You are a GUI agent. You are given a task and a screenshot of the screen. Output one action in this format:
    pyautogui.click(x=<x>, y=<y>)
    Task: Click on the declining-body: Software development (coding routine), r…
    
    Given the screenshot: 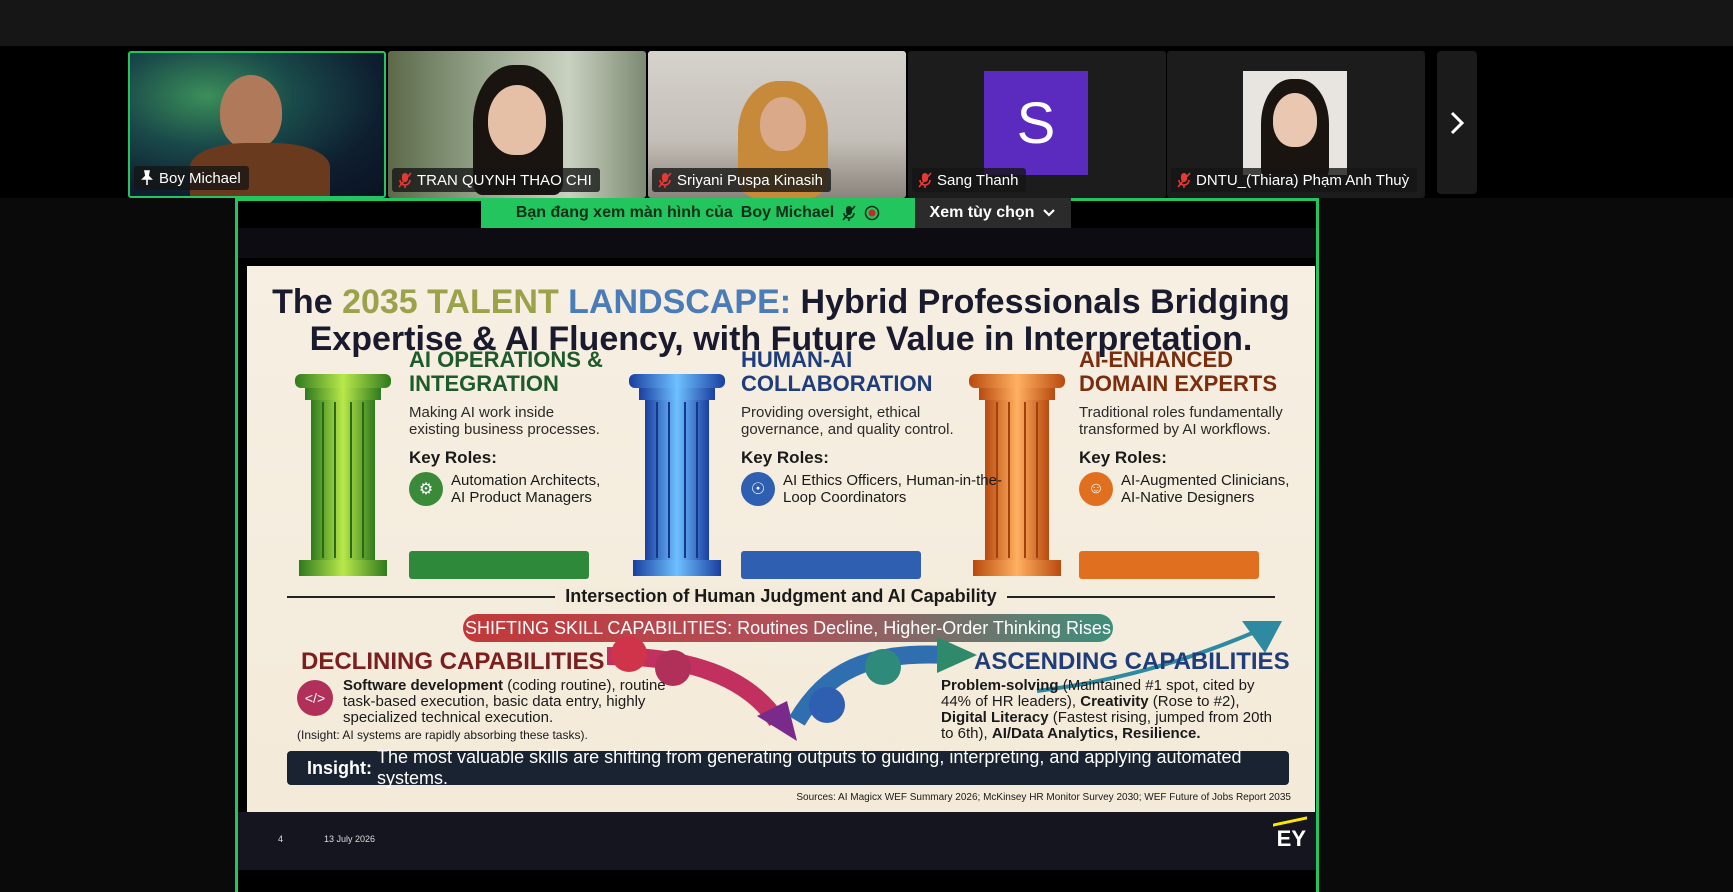 What is the action you would take?
    pyautogui.click(x=504, y=701)
    